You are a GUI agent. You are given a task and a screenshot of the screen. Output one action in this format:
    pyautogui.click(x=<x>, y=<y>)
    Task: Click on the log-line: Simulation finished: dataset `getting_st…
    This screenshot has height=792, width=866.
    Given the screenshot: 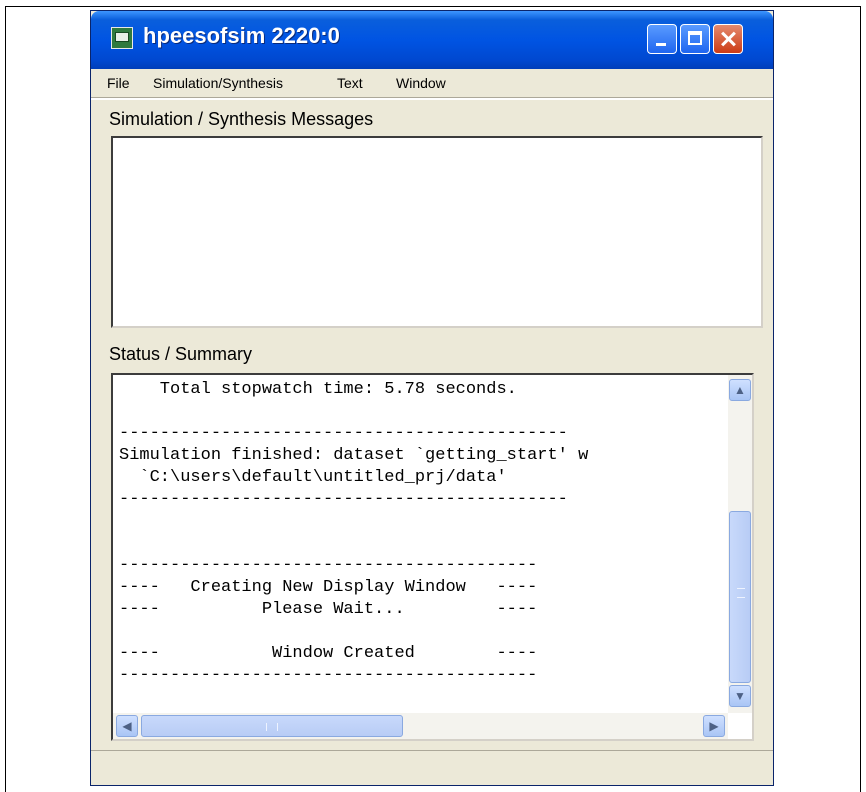 What is the action you would take?
    pyautogui.click(x=354, y=455)
    